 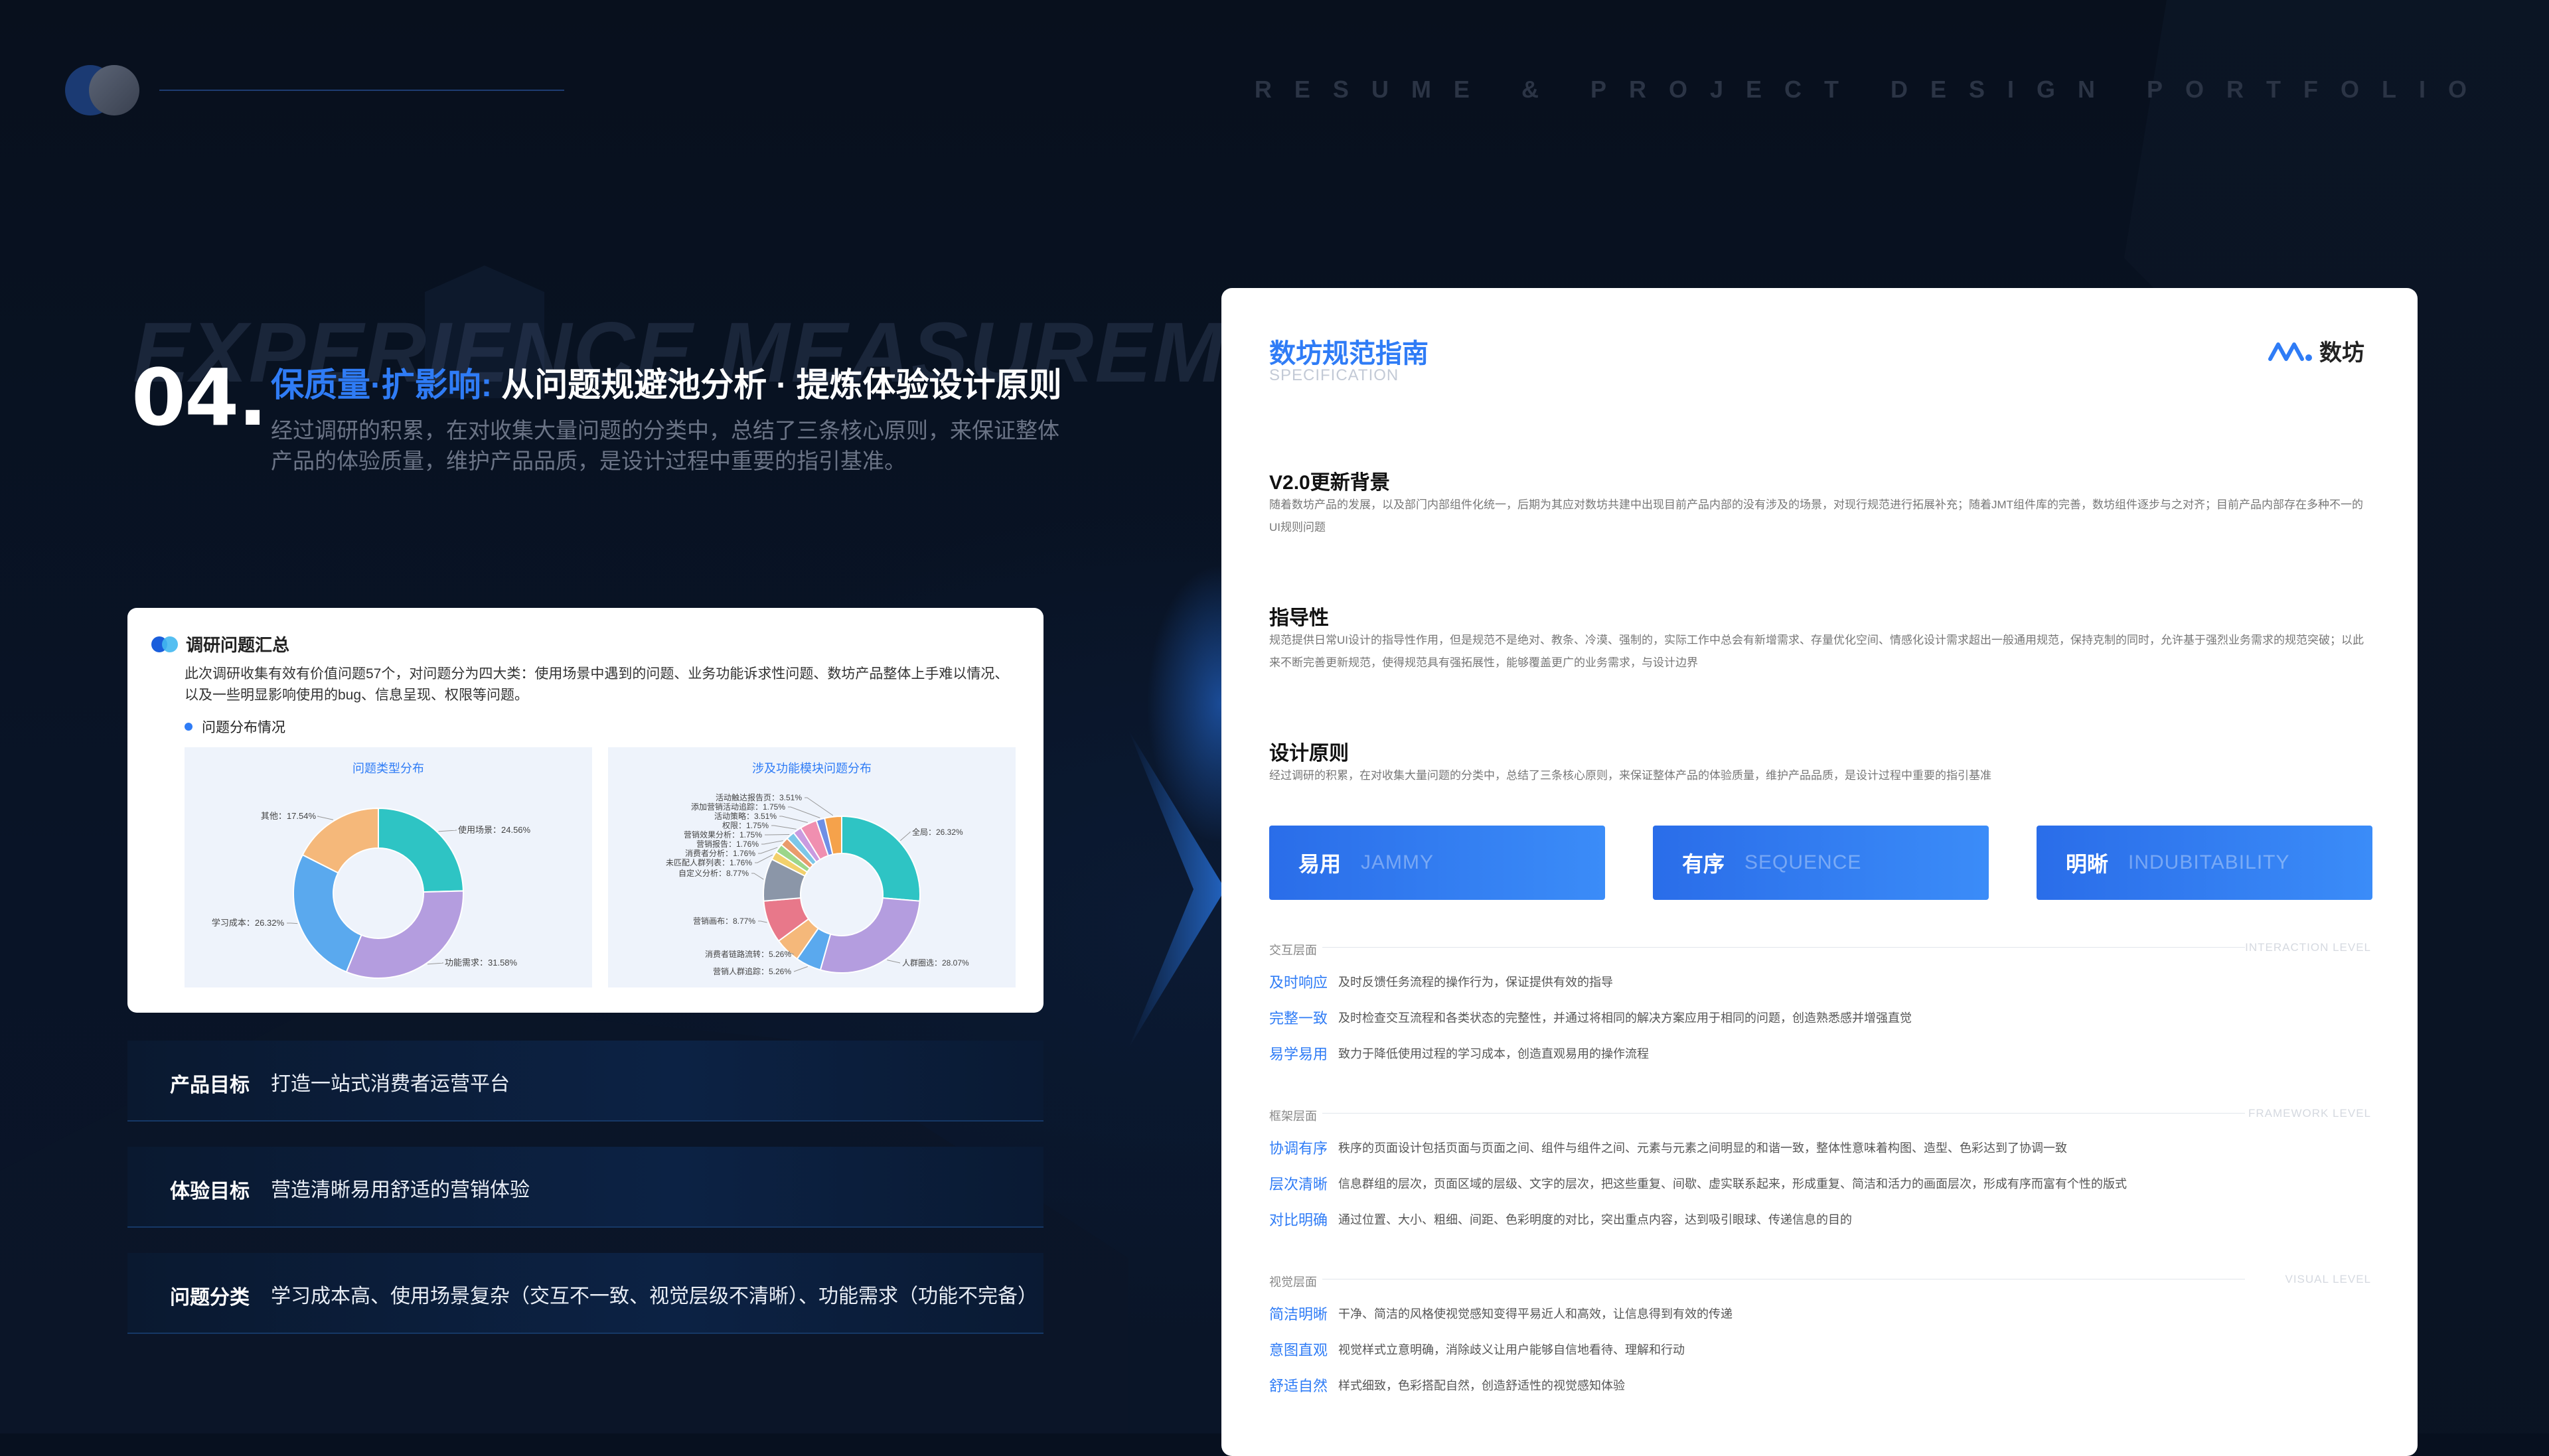 I want to click on level-en: VISUAL LEVEL, so click(x=2328, y=1279).